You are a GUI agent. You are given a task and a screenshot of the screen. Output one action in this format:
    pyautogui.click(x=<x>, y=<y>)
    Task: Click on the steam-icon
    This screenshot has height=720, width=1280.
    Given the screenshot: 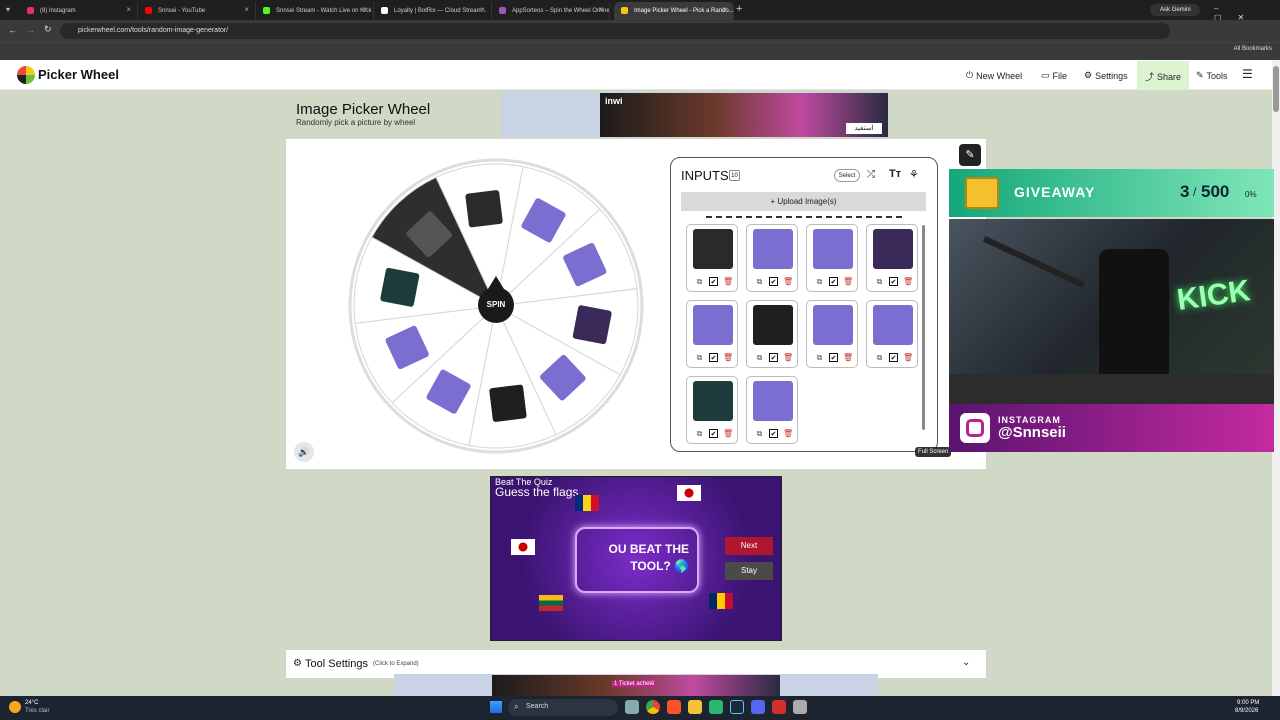 What is the action you would take?
    pyautogui.click(x=737, y=707)
    